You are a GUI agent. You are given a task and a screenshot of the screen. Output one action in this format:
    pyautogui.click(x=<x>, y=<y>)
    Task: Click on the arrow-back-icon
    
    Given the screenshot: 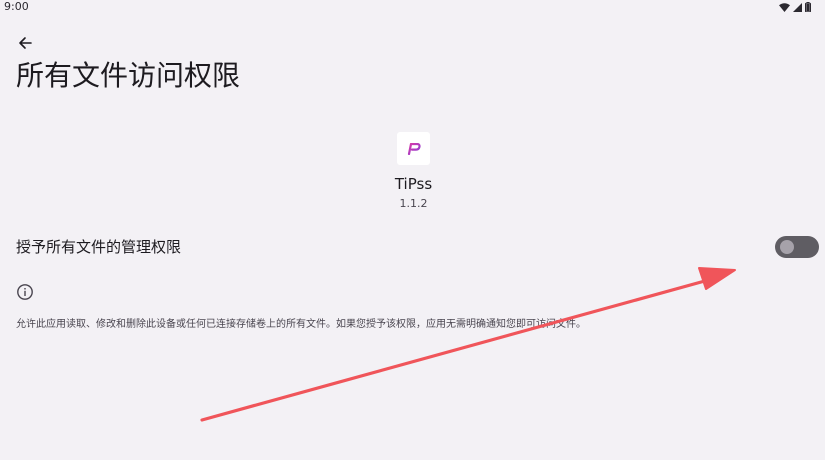 What is the action you would take?
    pyautogui.click(x=25, y=43)
    